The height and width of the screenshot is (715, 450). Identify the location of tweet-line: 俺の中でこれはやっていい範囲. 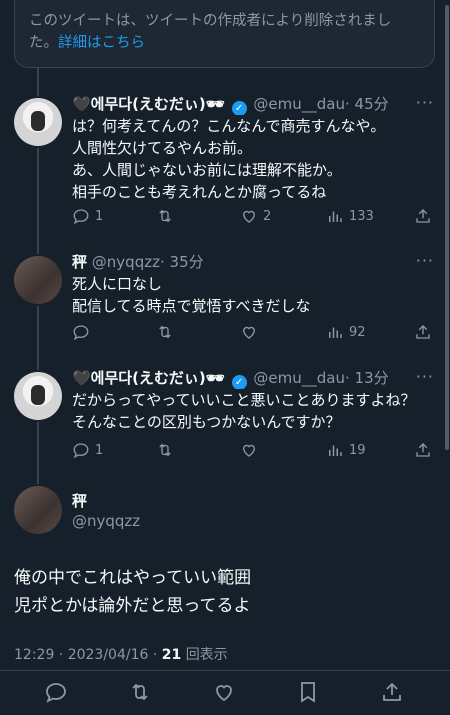
(133, 578).